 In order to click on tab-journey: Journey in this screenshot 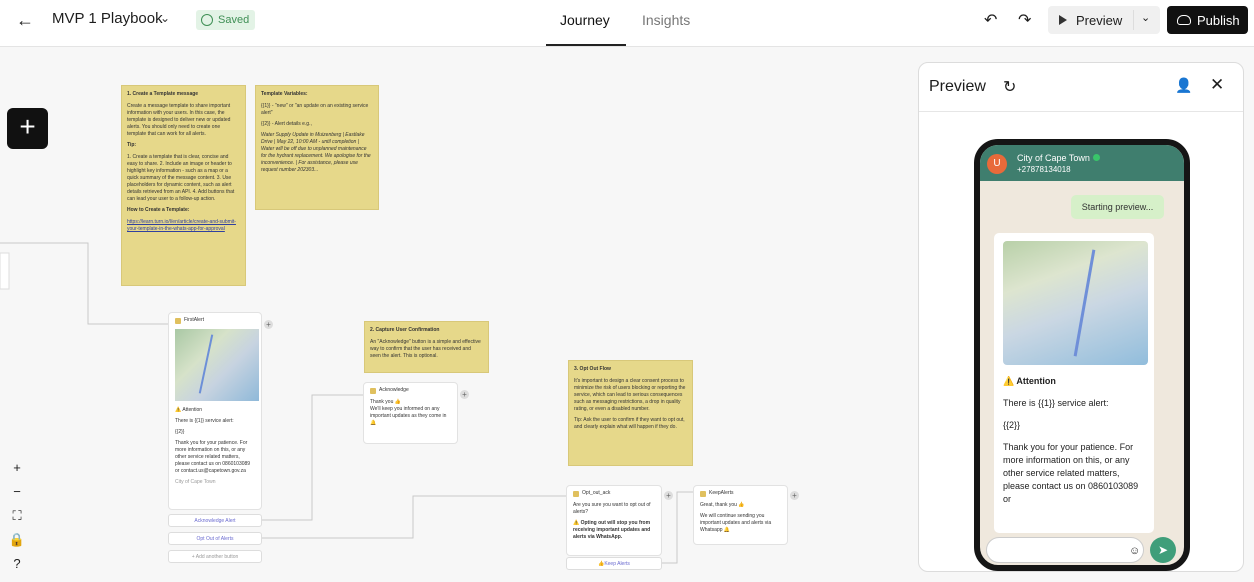, I will do `click(585, 20)`.